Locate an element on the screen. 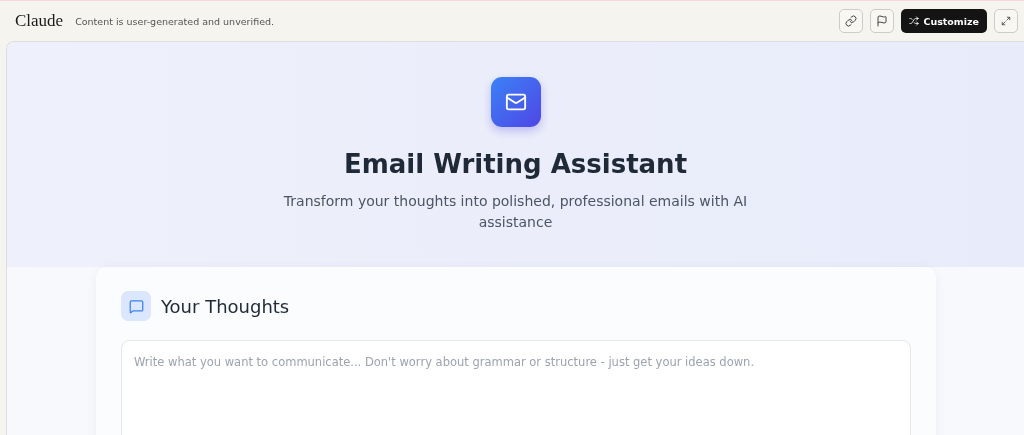 This screenshot has height=435, width=1024. expand-icon is located at coordinates (1006, 21).